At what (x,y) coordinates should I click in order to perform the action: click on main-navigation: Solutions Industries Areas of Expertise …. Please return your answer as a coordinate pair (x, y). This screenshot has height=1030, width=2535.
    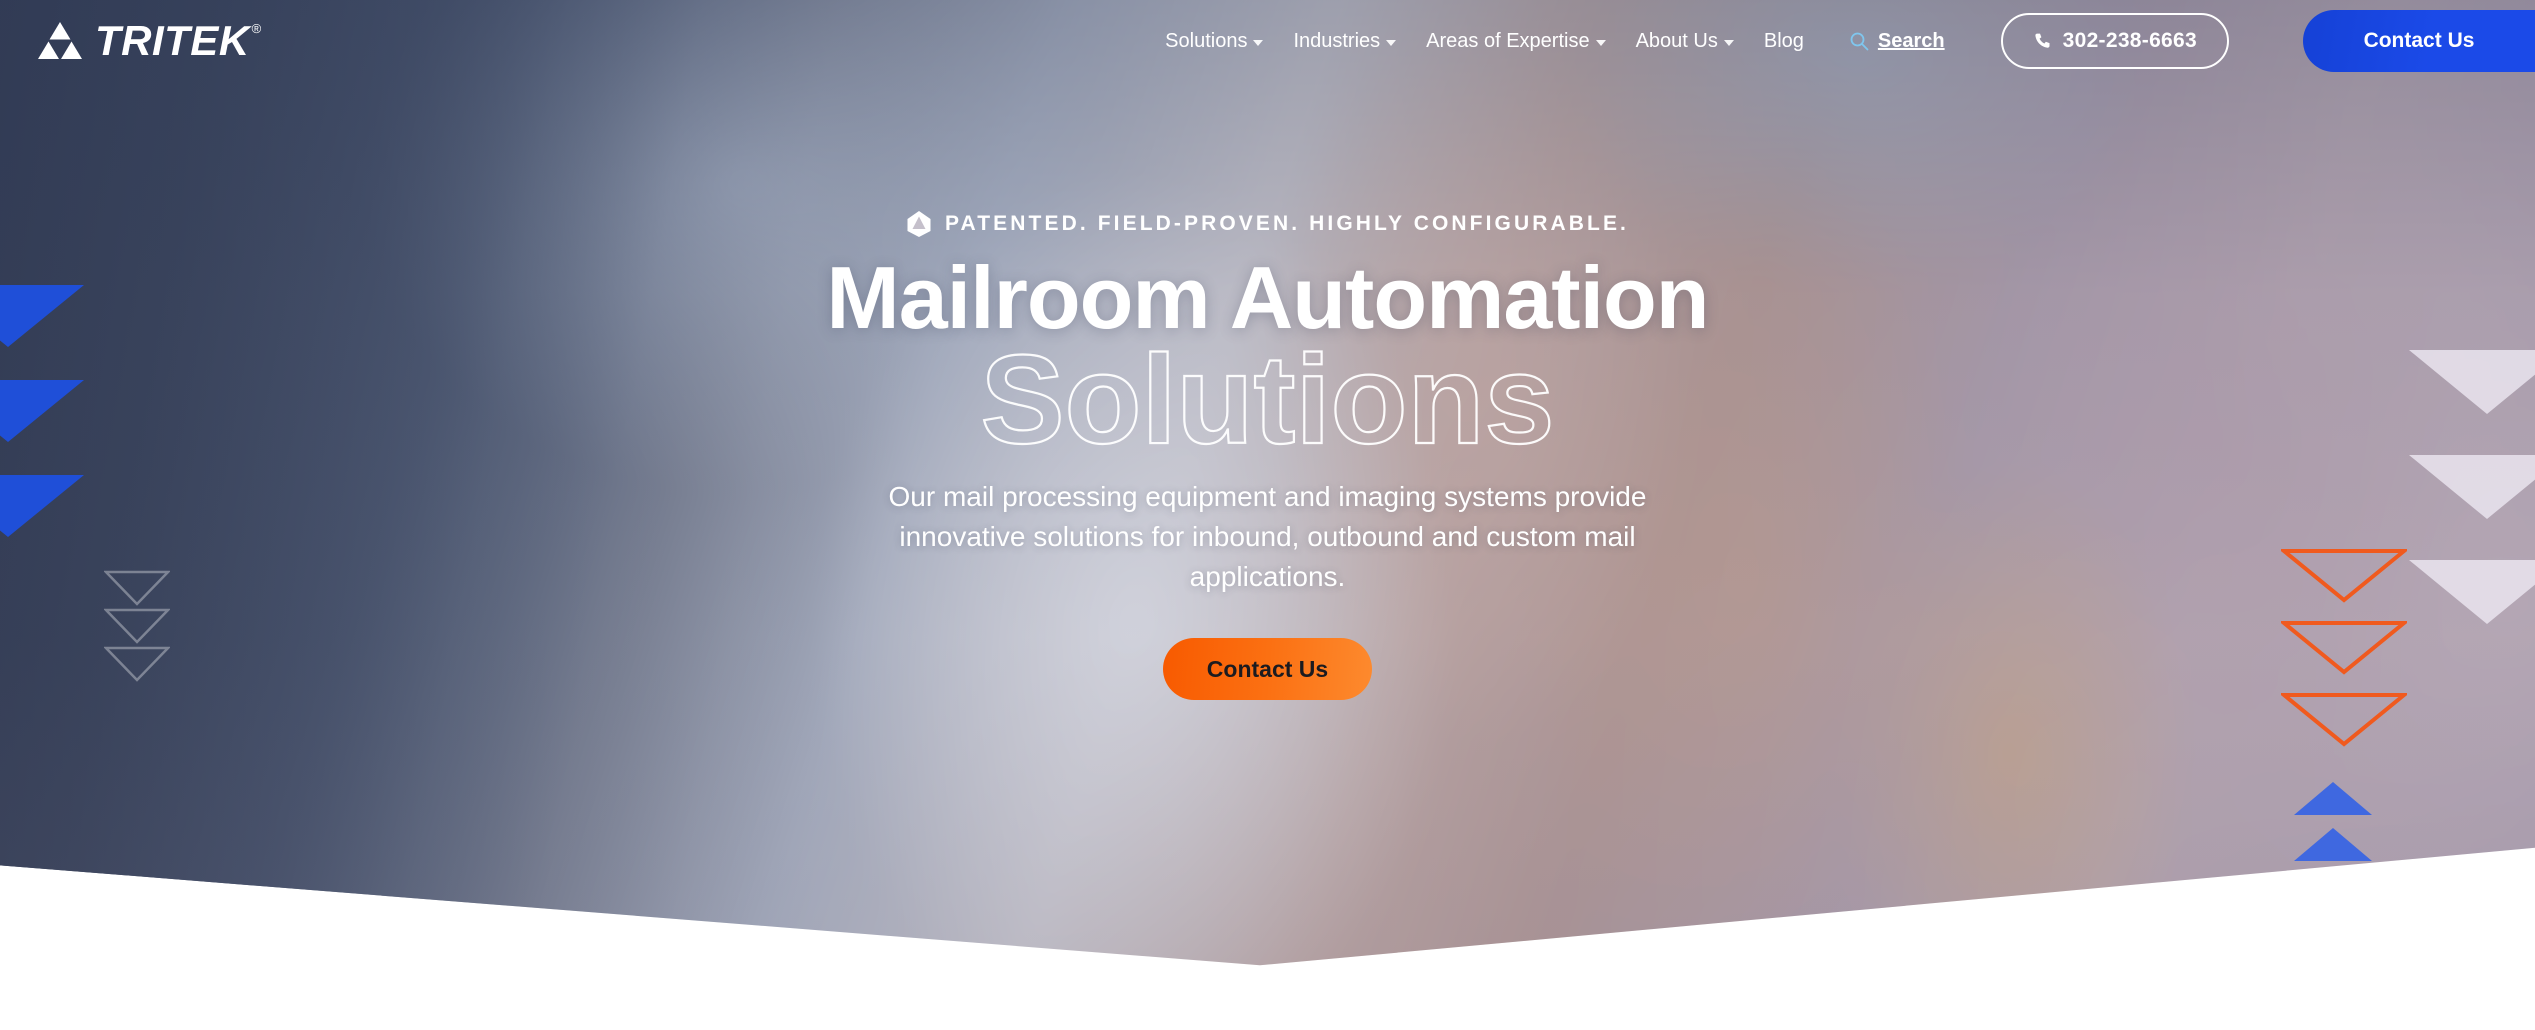
    Looking at the image, I should click on (1850, 41).